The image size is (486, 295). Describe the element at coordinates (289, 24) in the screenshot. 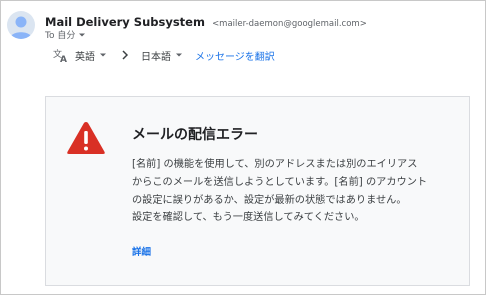

I see `sender-email: <mailer-daemon@googlemail.com>` at that location.